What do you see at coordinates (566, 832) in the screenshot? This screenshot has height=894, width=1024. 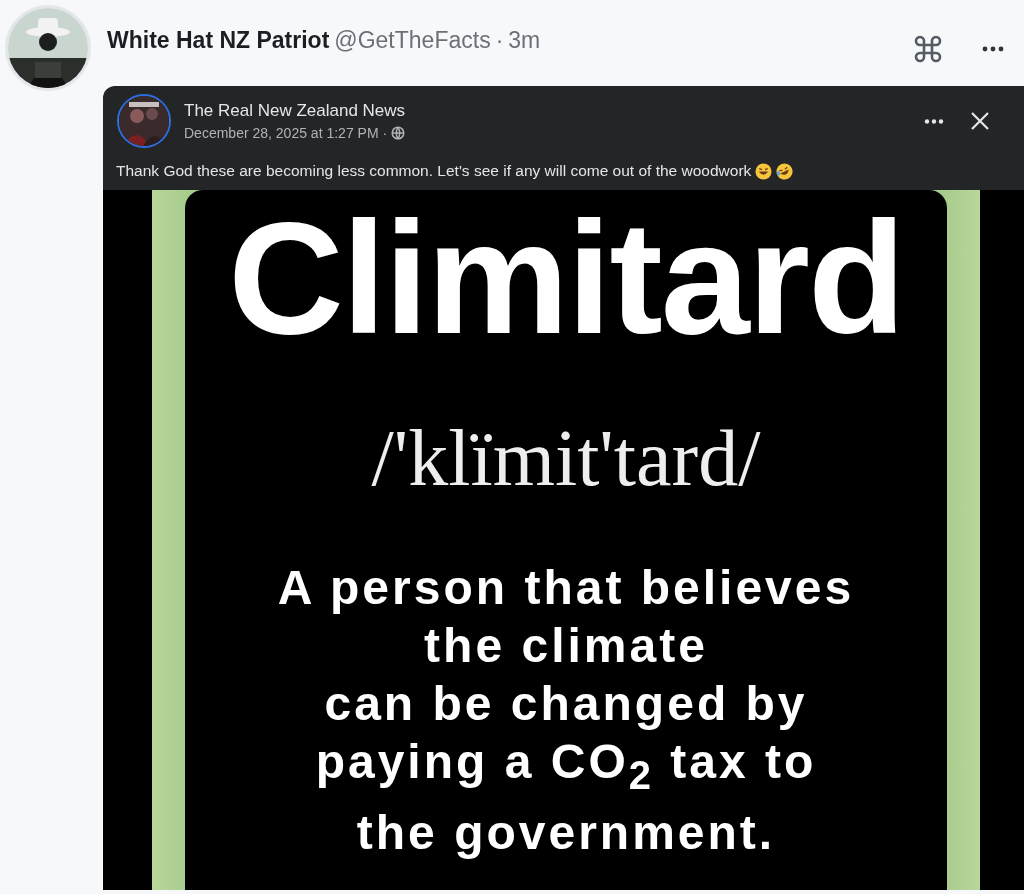 I see `meme-definition-line: the government.` at bounding box center [566, 832].